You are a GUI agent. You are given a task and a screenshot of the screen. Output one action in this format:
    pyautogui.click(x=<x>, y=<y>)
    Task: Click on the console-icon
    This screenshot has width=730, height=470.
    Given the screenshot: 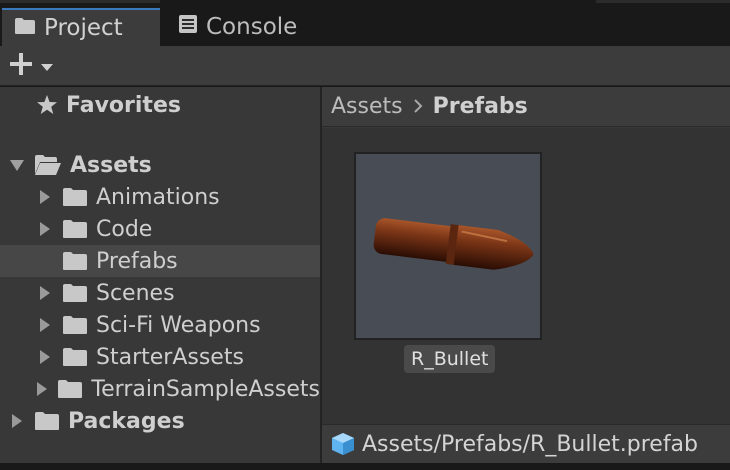 What is the action you would take?
    pyautogui.click(x=188, y=27)
    